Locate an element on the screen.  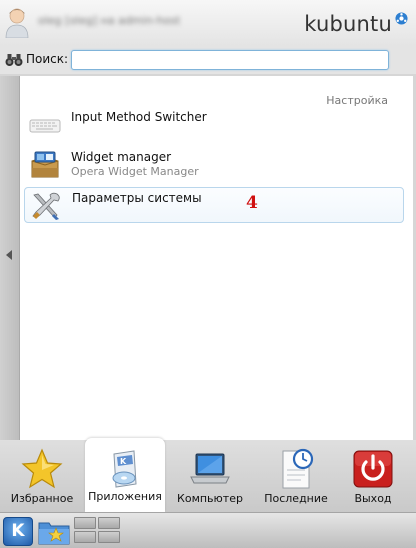
user-name: oleg [oleg] на admin-host is located at coordinates (109, 20).